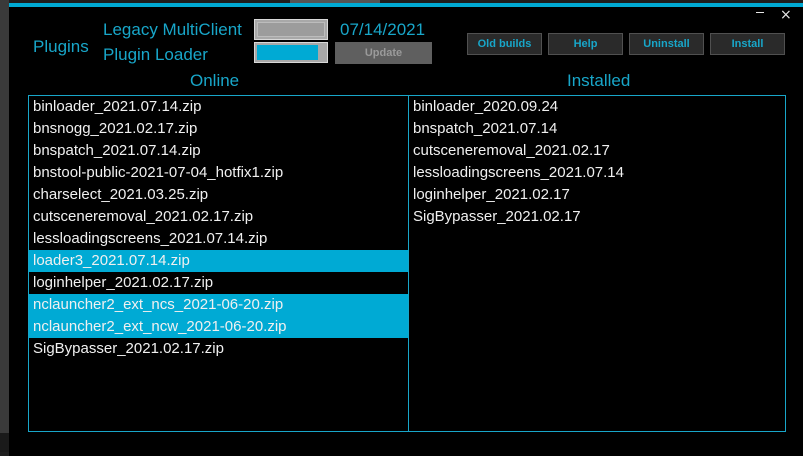 The height and width of the screenshot is (456, 803). What do you see at coordinates (218, 173) in the screenshot?
I see `list-item: bnstool-public-2021-07-04_hotfix1.zip` at bounding box center [218, 173].